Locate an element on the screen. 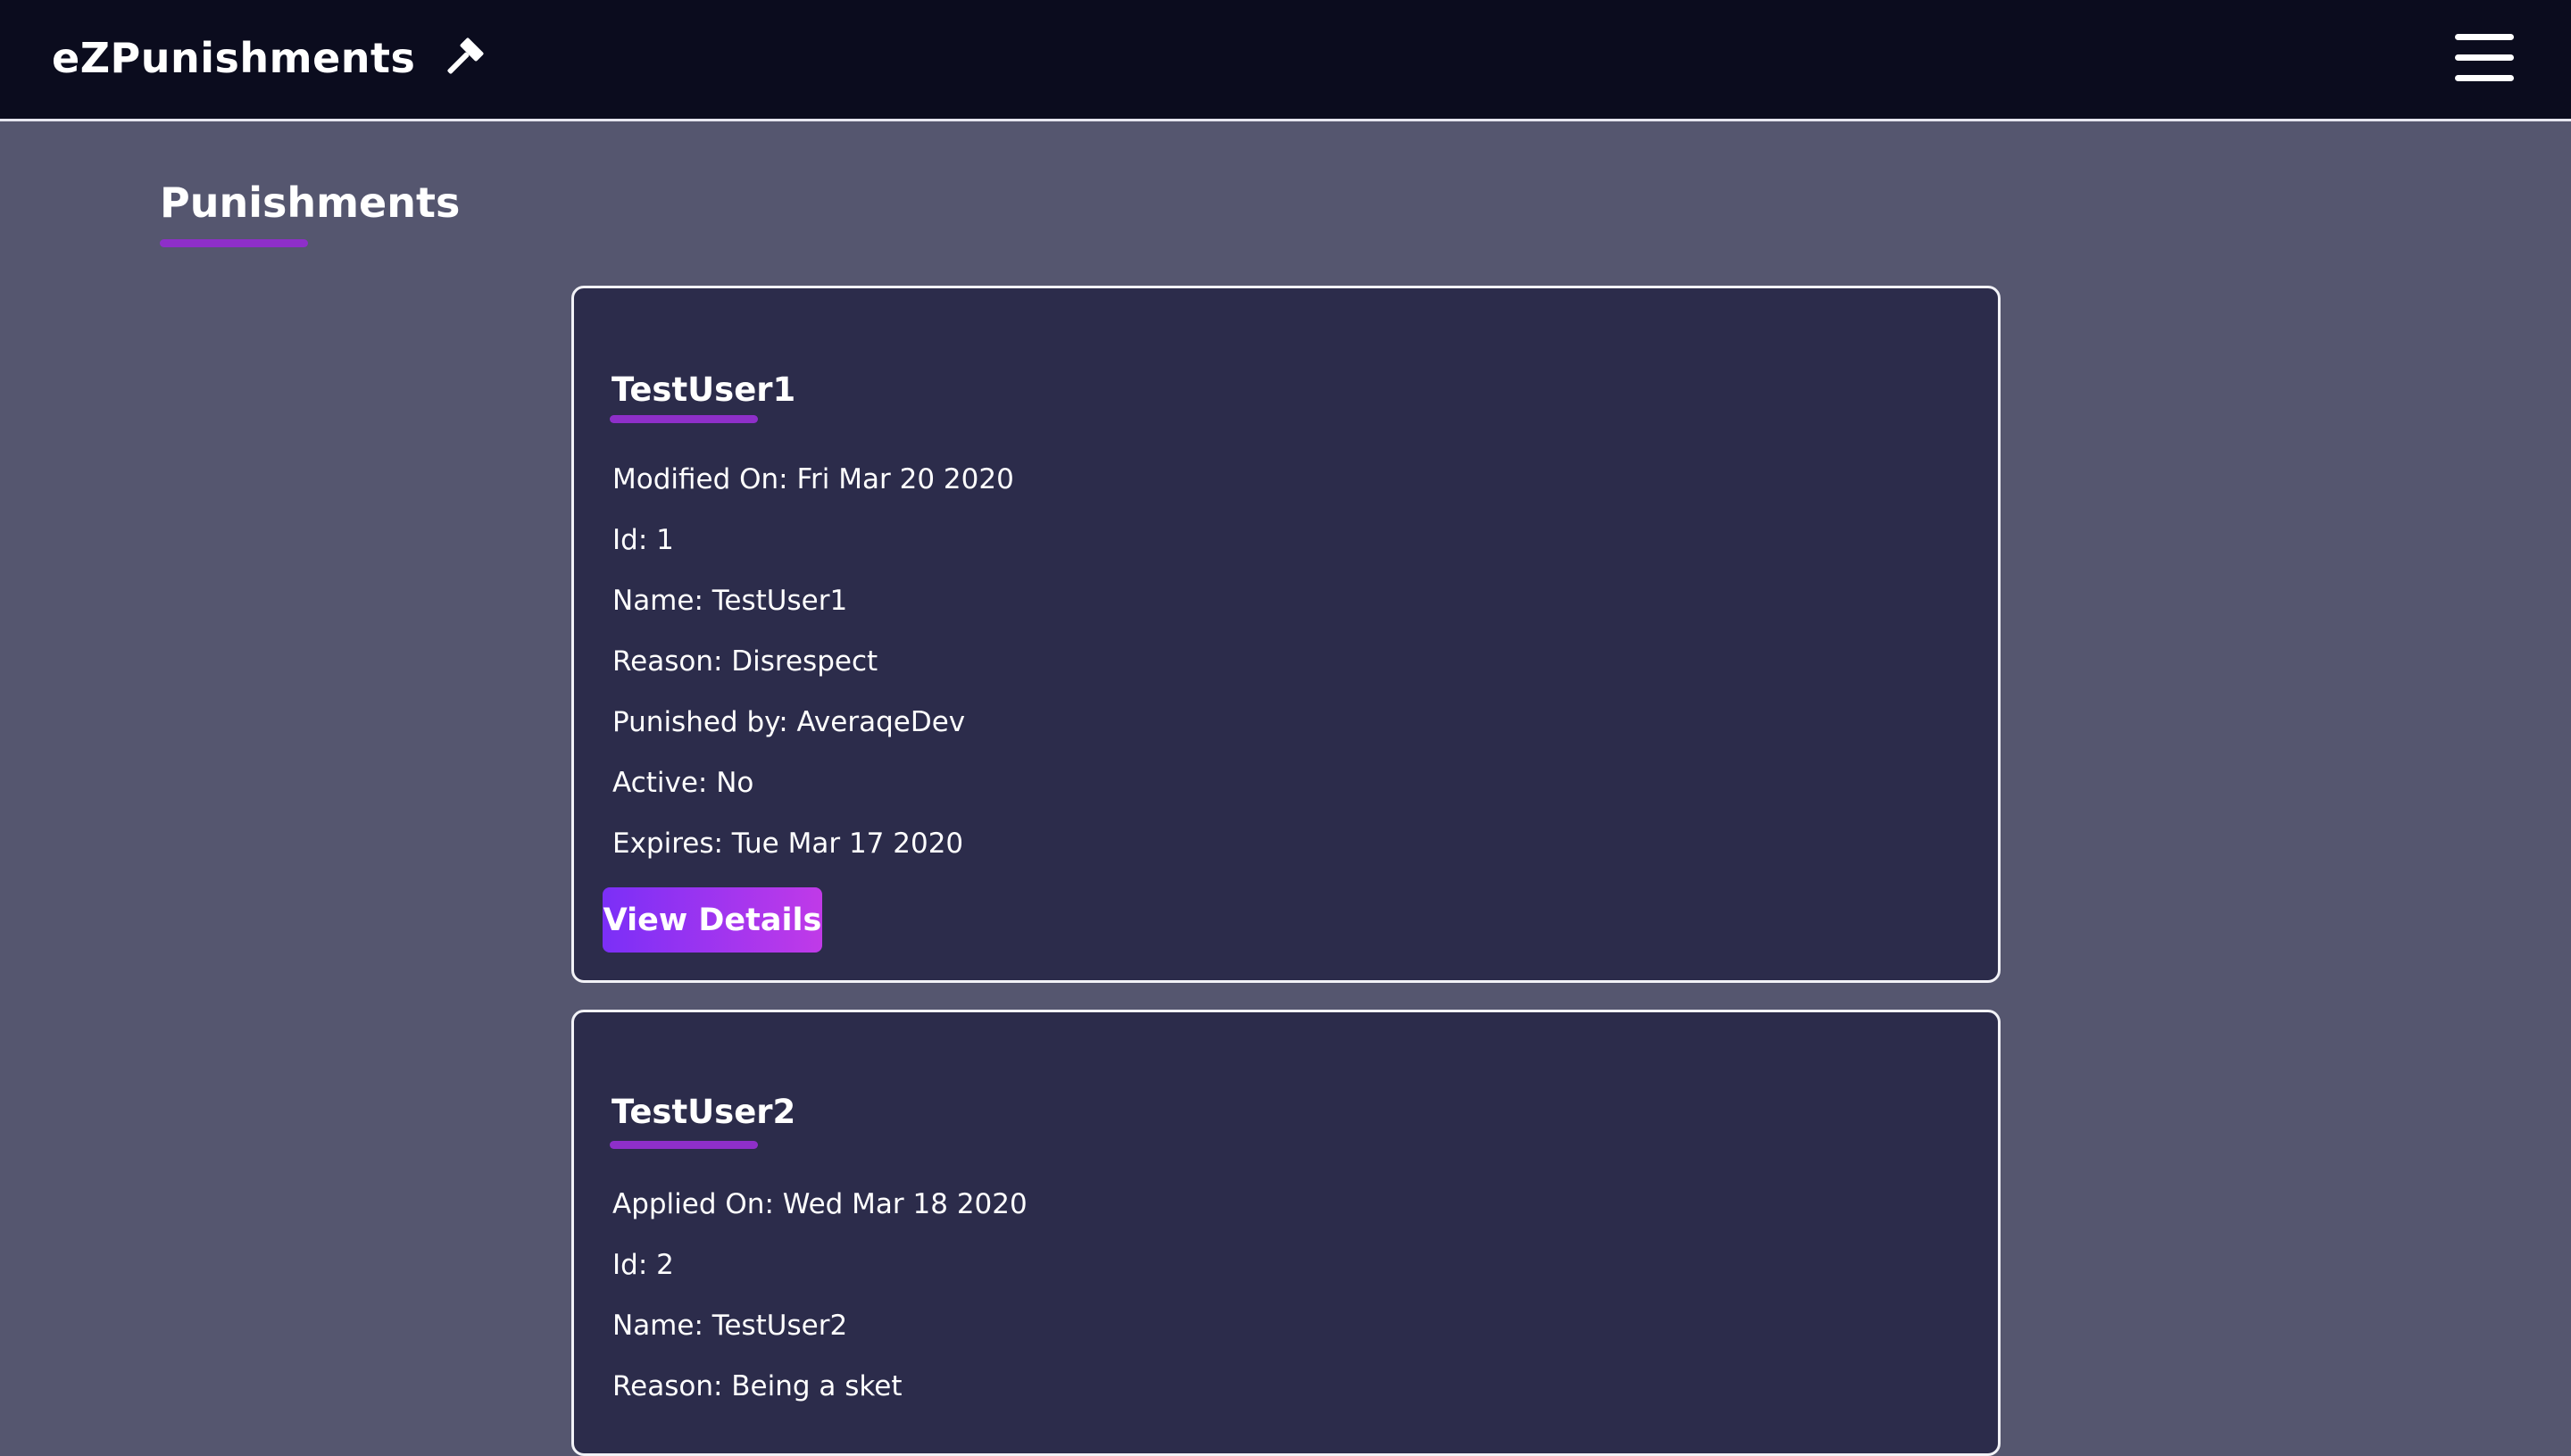  page-title: Punishments is located at coordinates (310, 203).